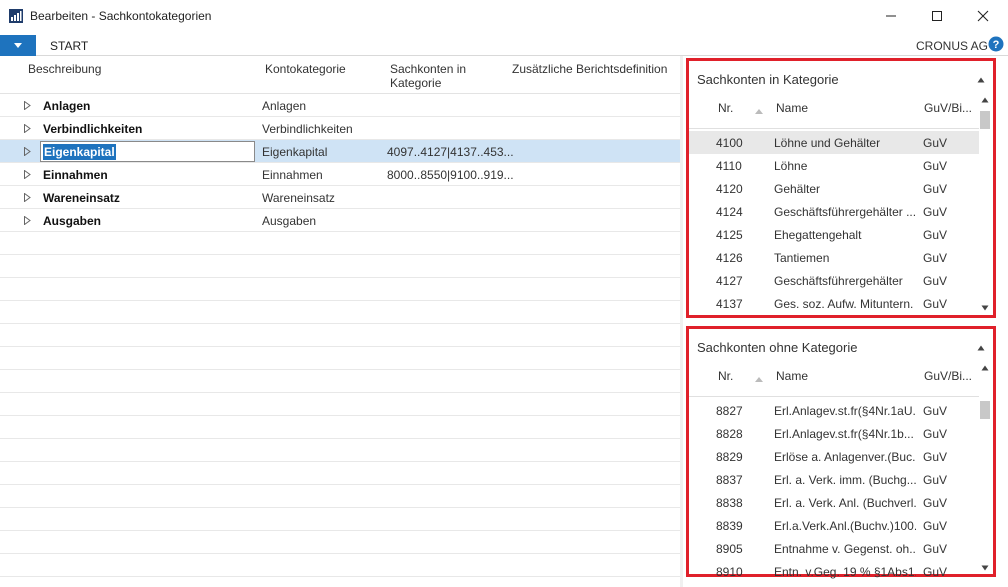 The width and height of the screenshot is (1008, 587). What do you see at coordinates (589, 69) in the screenshot?
I see `header-zusaetzlich: Zusätzliche Berichtsdefinition` at bounding box center [589, 69].